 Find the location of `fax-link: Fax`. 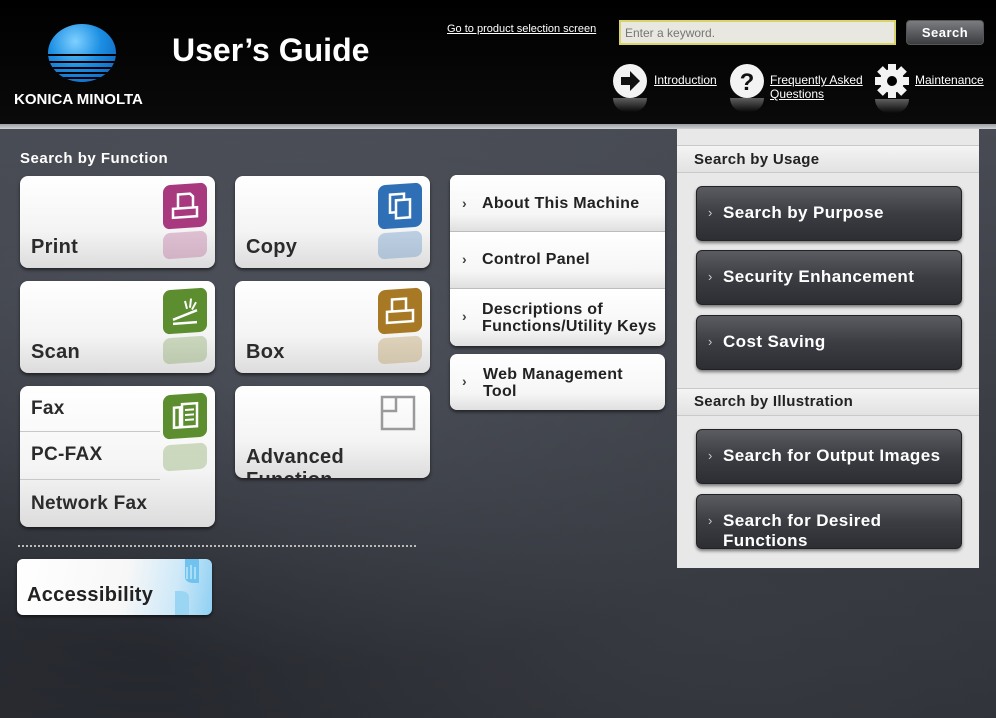

fax-link: Fax is located at coordinates (48, 409).